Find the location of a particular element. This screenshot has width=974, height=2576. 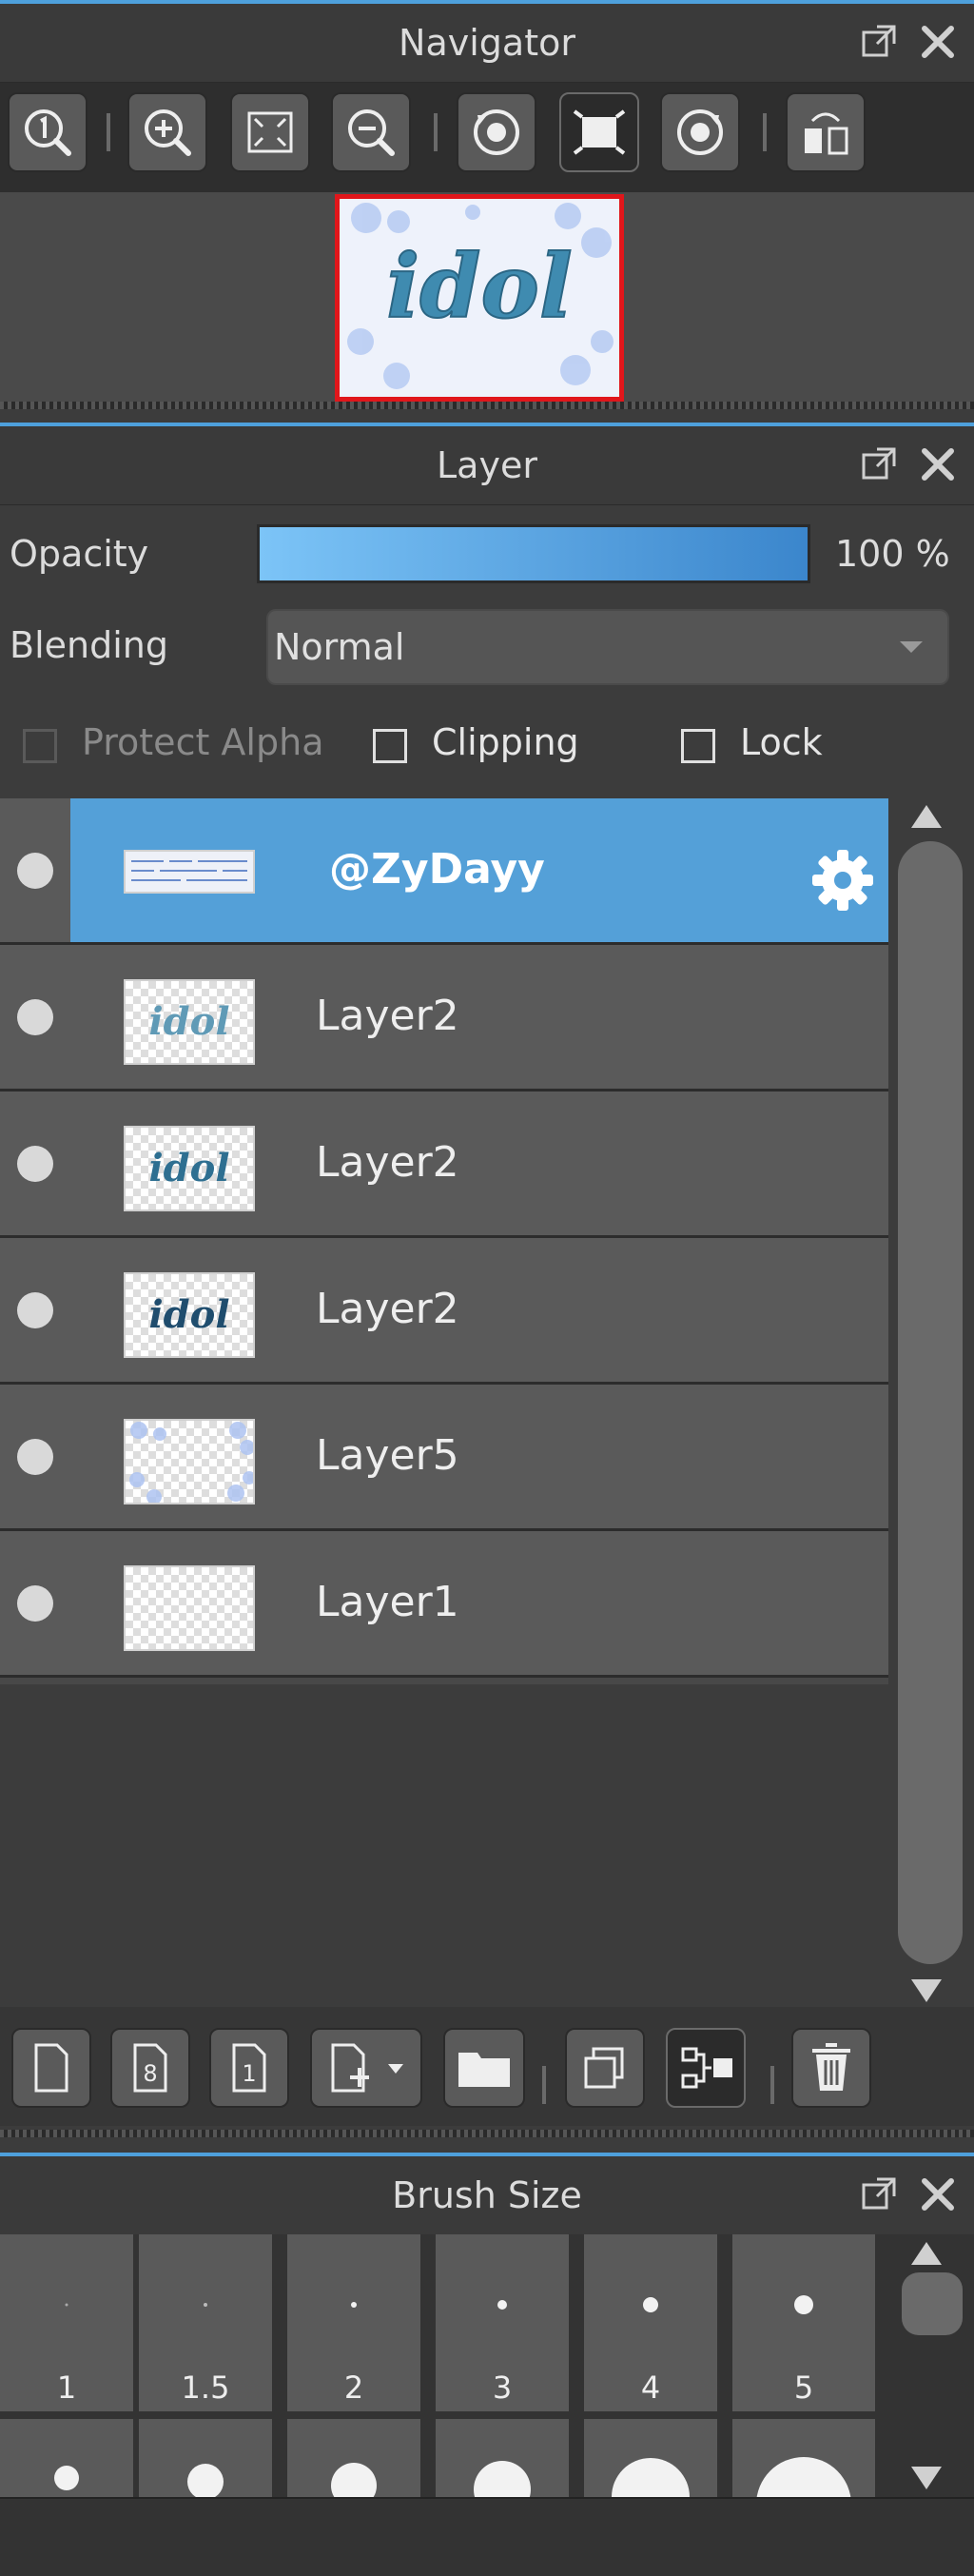

layer-name: Layer1 is located at coordinates (387, 1602).